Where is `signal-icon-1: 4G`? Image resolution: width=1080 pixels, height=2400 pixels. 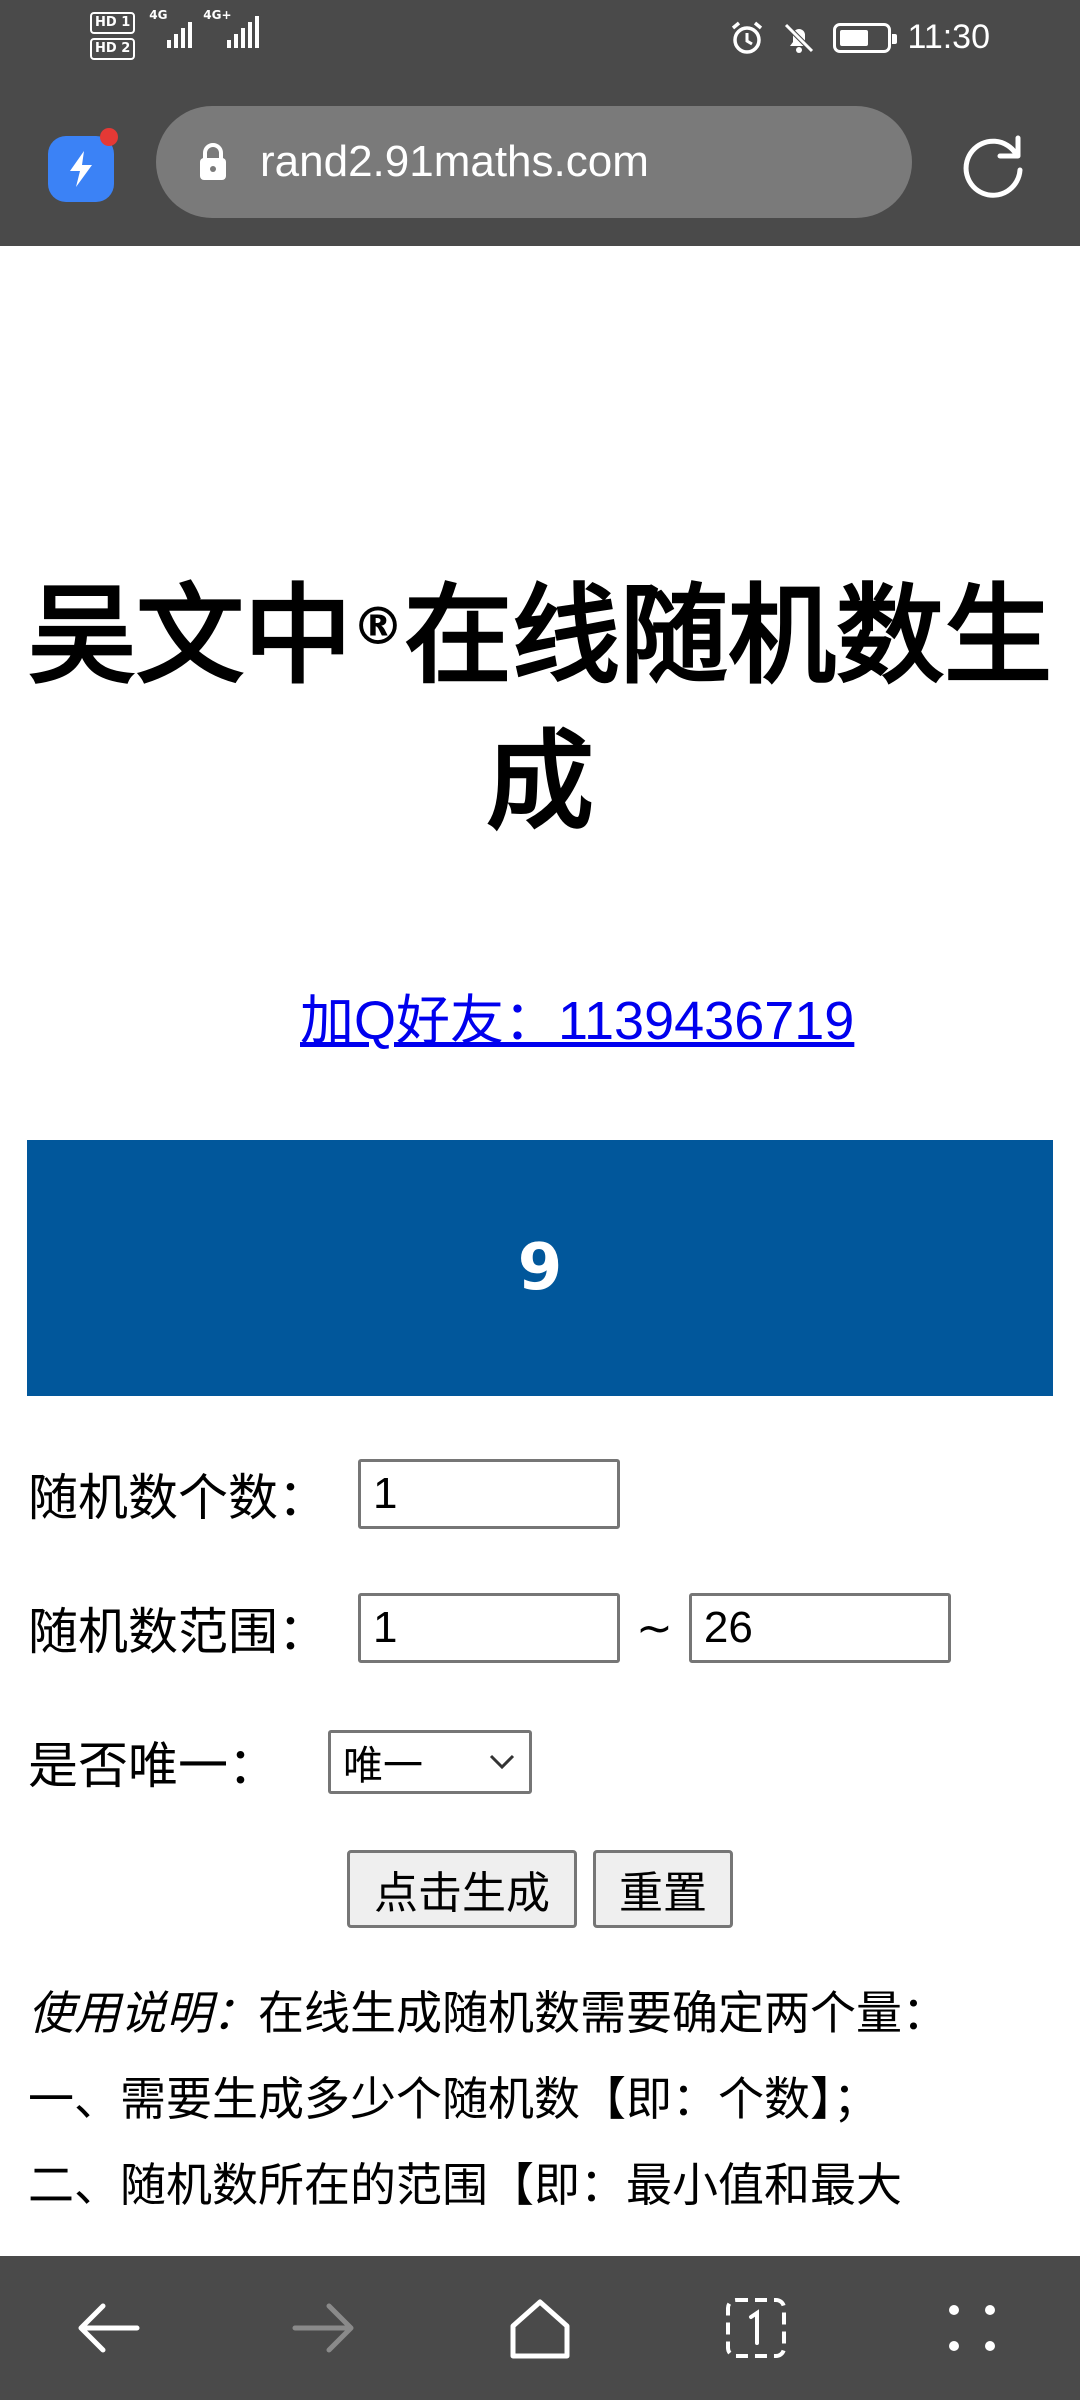 signal-icon-1: 4G is located at coordinates (172, 28).